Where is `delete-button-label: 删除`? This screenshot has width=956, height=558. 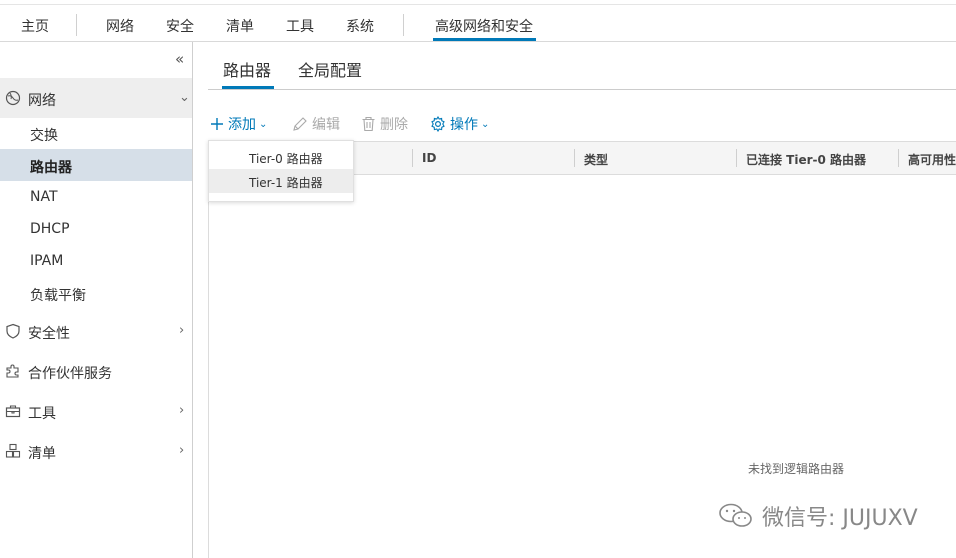 delete-button-label: 删除 is located at coordinates (394, 125).